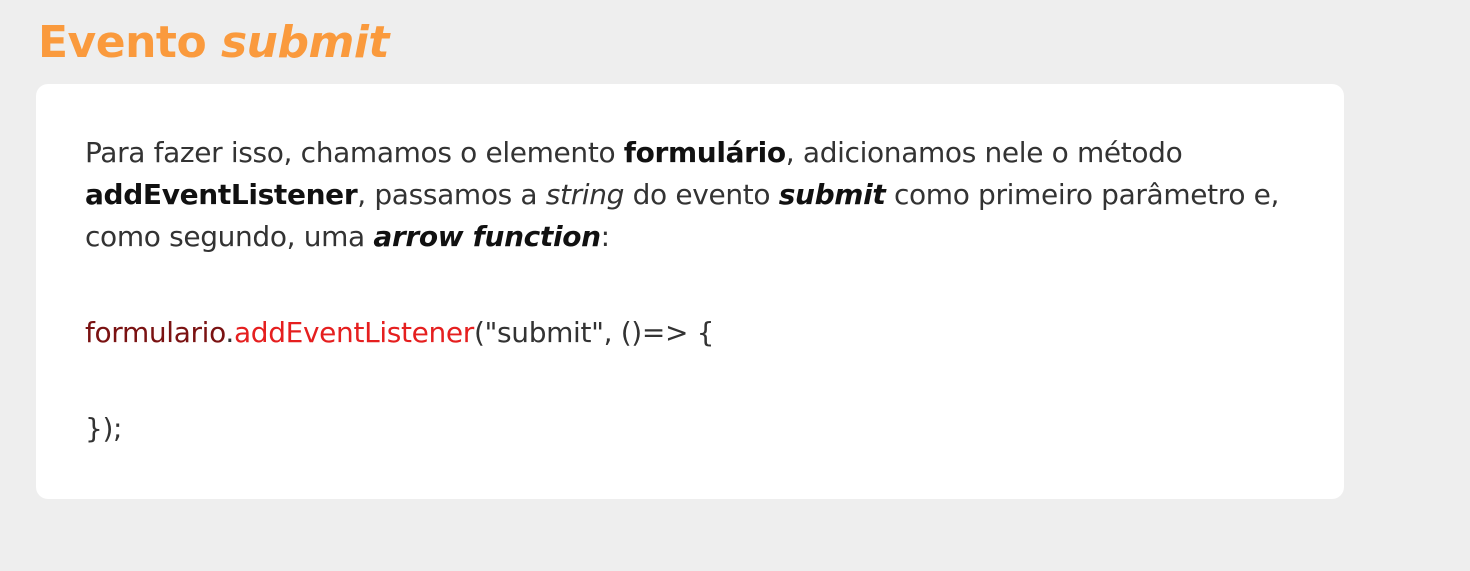 The image size is (1470, 571). What do you see at coordinates (585, 194) in the screenshot?
I see `paragraph-italic-string: string` at bounding box center [585, 194].